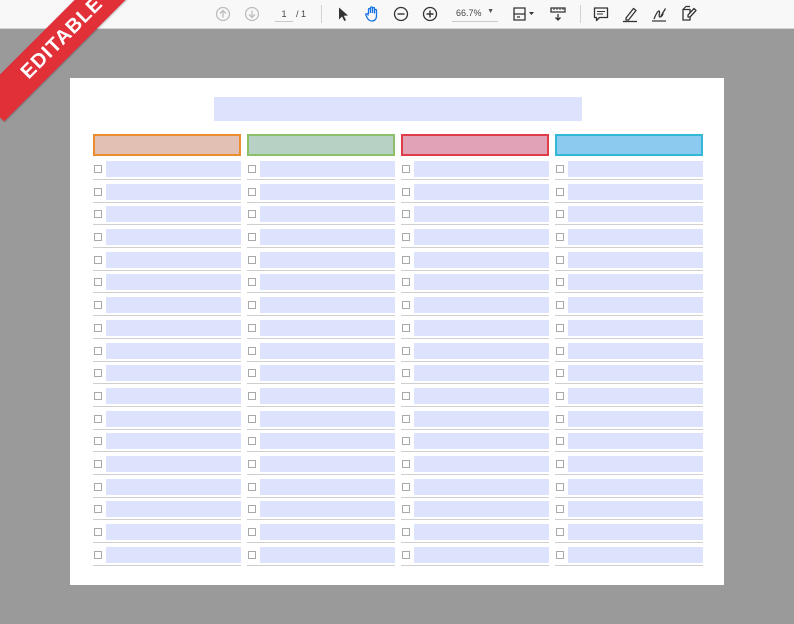 This screenshot has height=624, width=794. What do you see at coordinates (398, 109) in the screenshot?
I see `title-input-field` at bounding box center [398, 109].